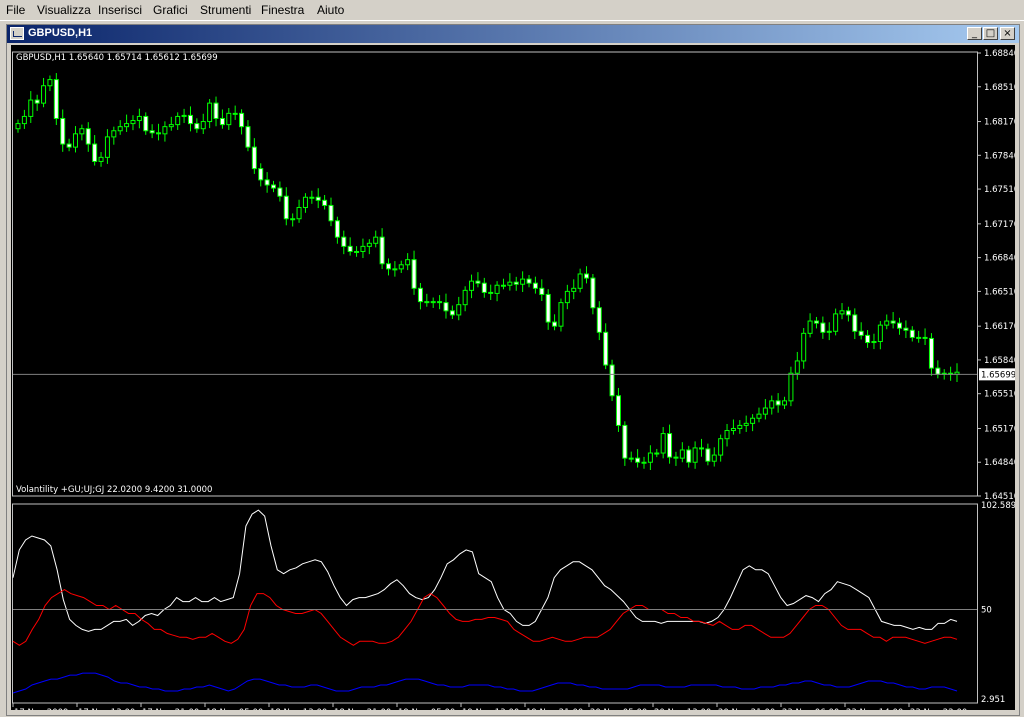  What do you see at coordinates (999, 123) in the screenshot?
I see `price-tick-label: 1.68170` at bounding box center [999, 123].